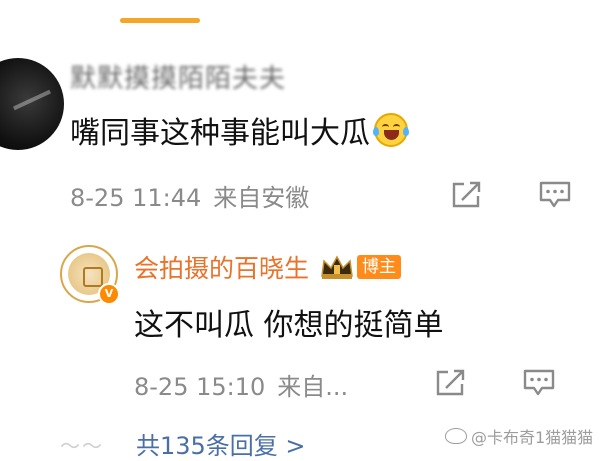 This screenshot has height=461, width=600. Describe the element at coordinates (220, 133) in the screenshot. I see `comment-body: 嘴同事这种事能叫大瓜` at that location.